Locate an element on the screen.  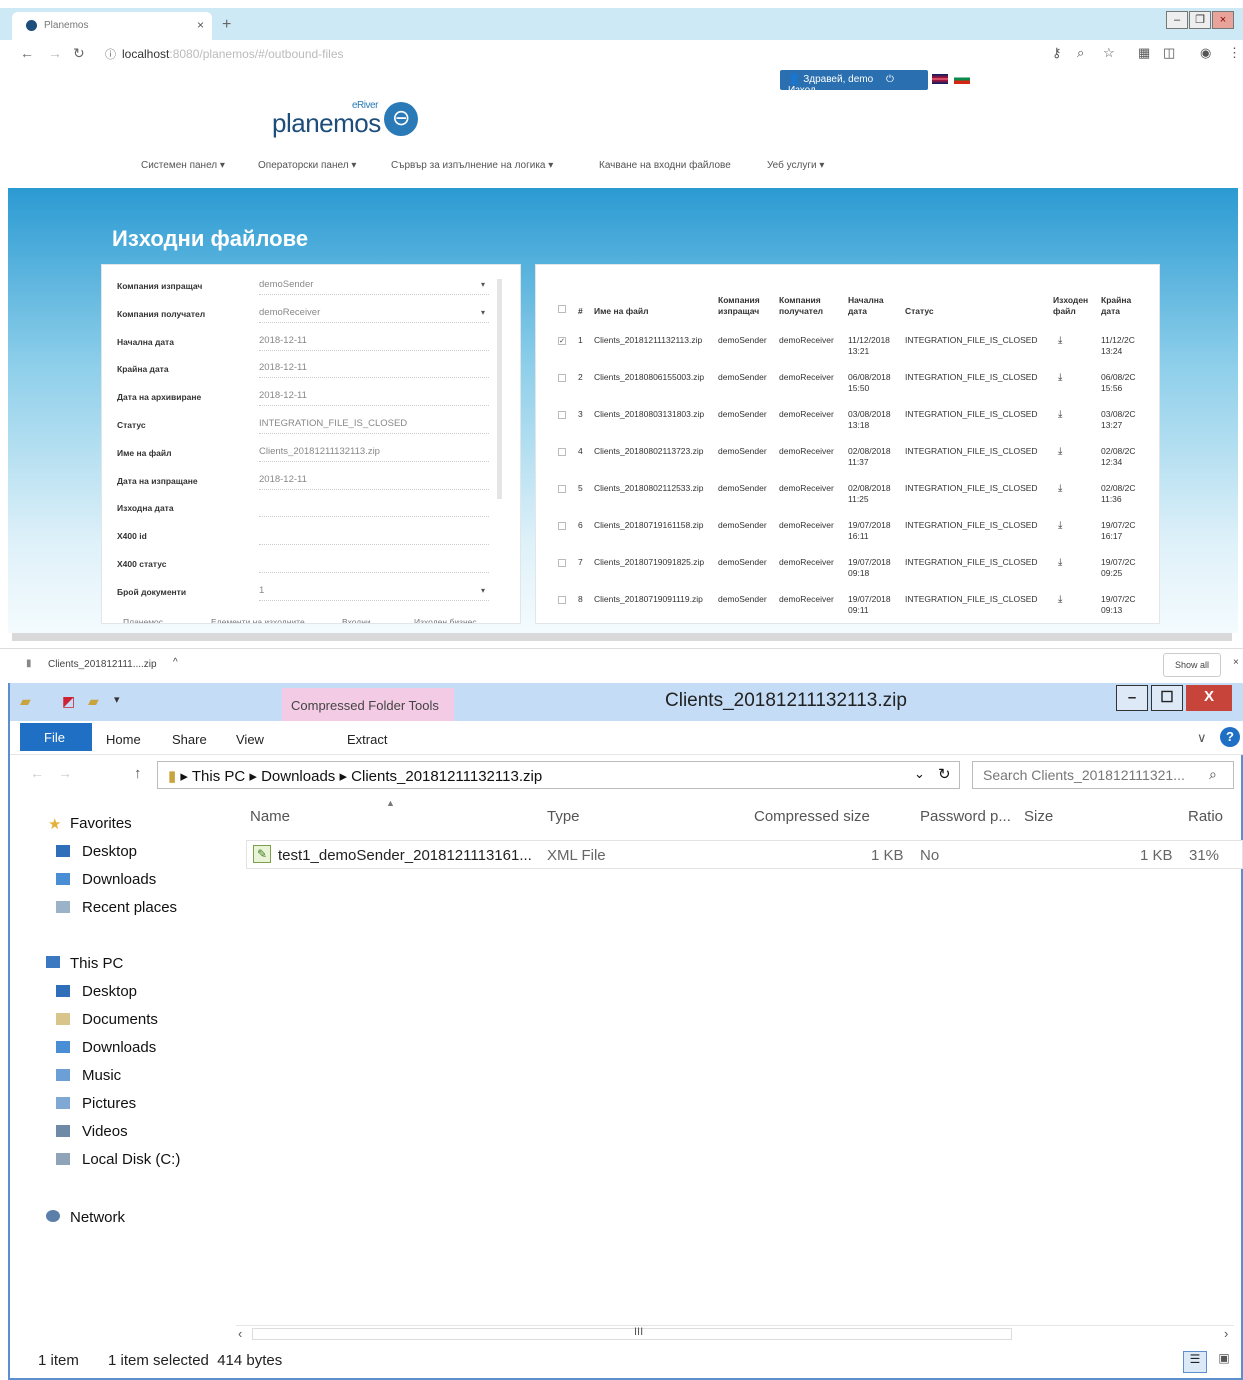
form-tab: Изходен бизнес is located at coordinates (445, 620).